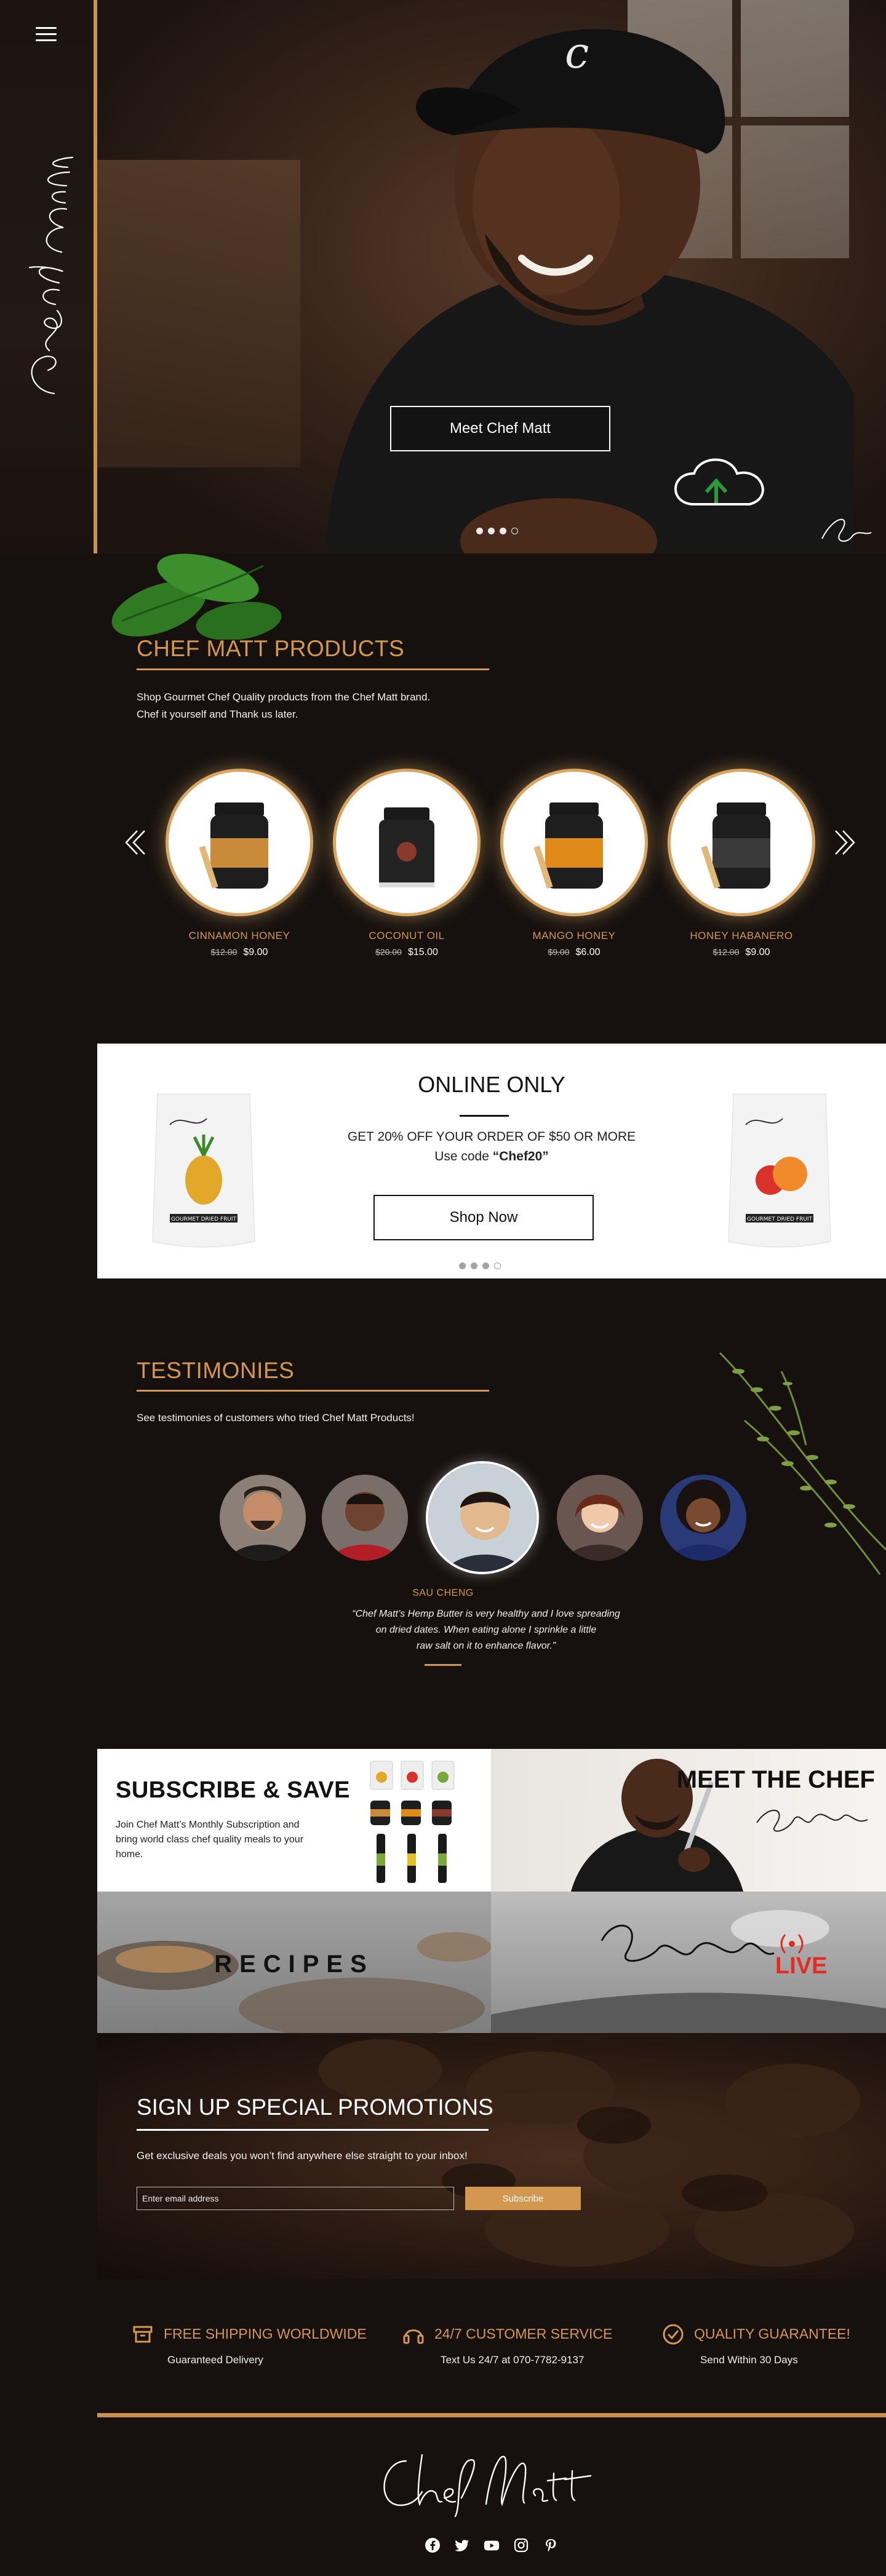 This screenshot has width=886, height=2576. What do you see at coordinates (256, 952) in the screenshot?
I see `product-sale-price: $9.00` at bounding box center [256, 952].